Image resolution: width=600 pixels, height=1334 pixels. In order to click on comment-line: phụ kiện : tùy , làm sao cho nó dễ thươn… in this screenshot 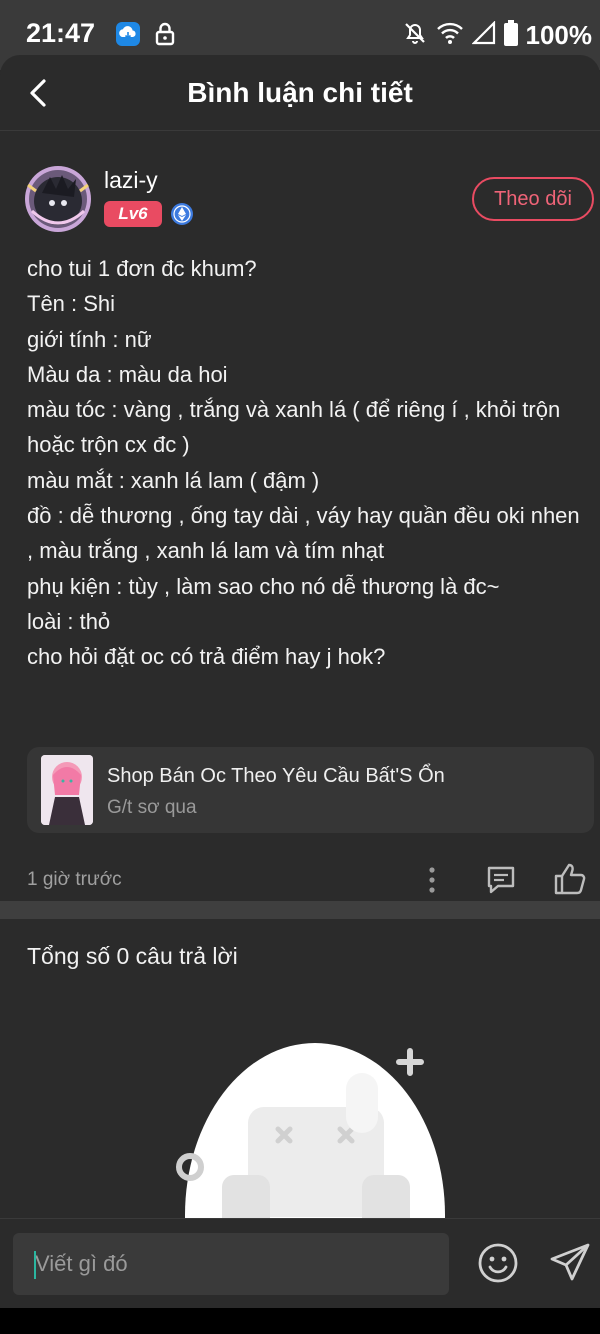, I will do `click(263, 586)`.